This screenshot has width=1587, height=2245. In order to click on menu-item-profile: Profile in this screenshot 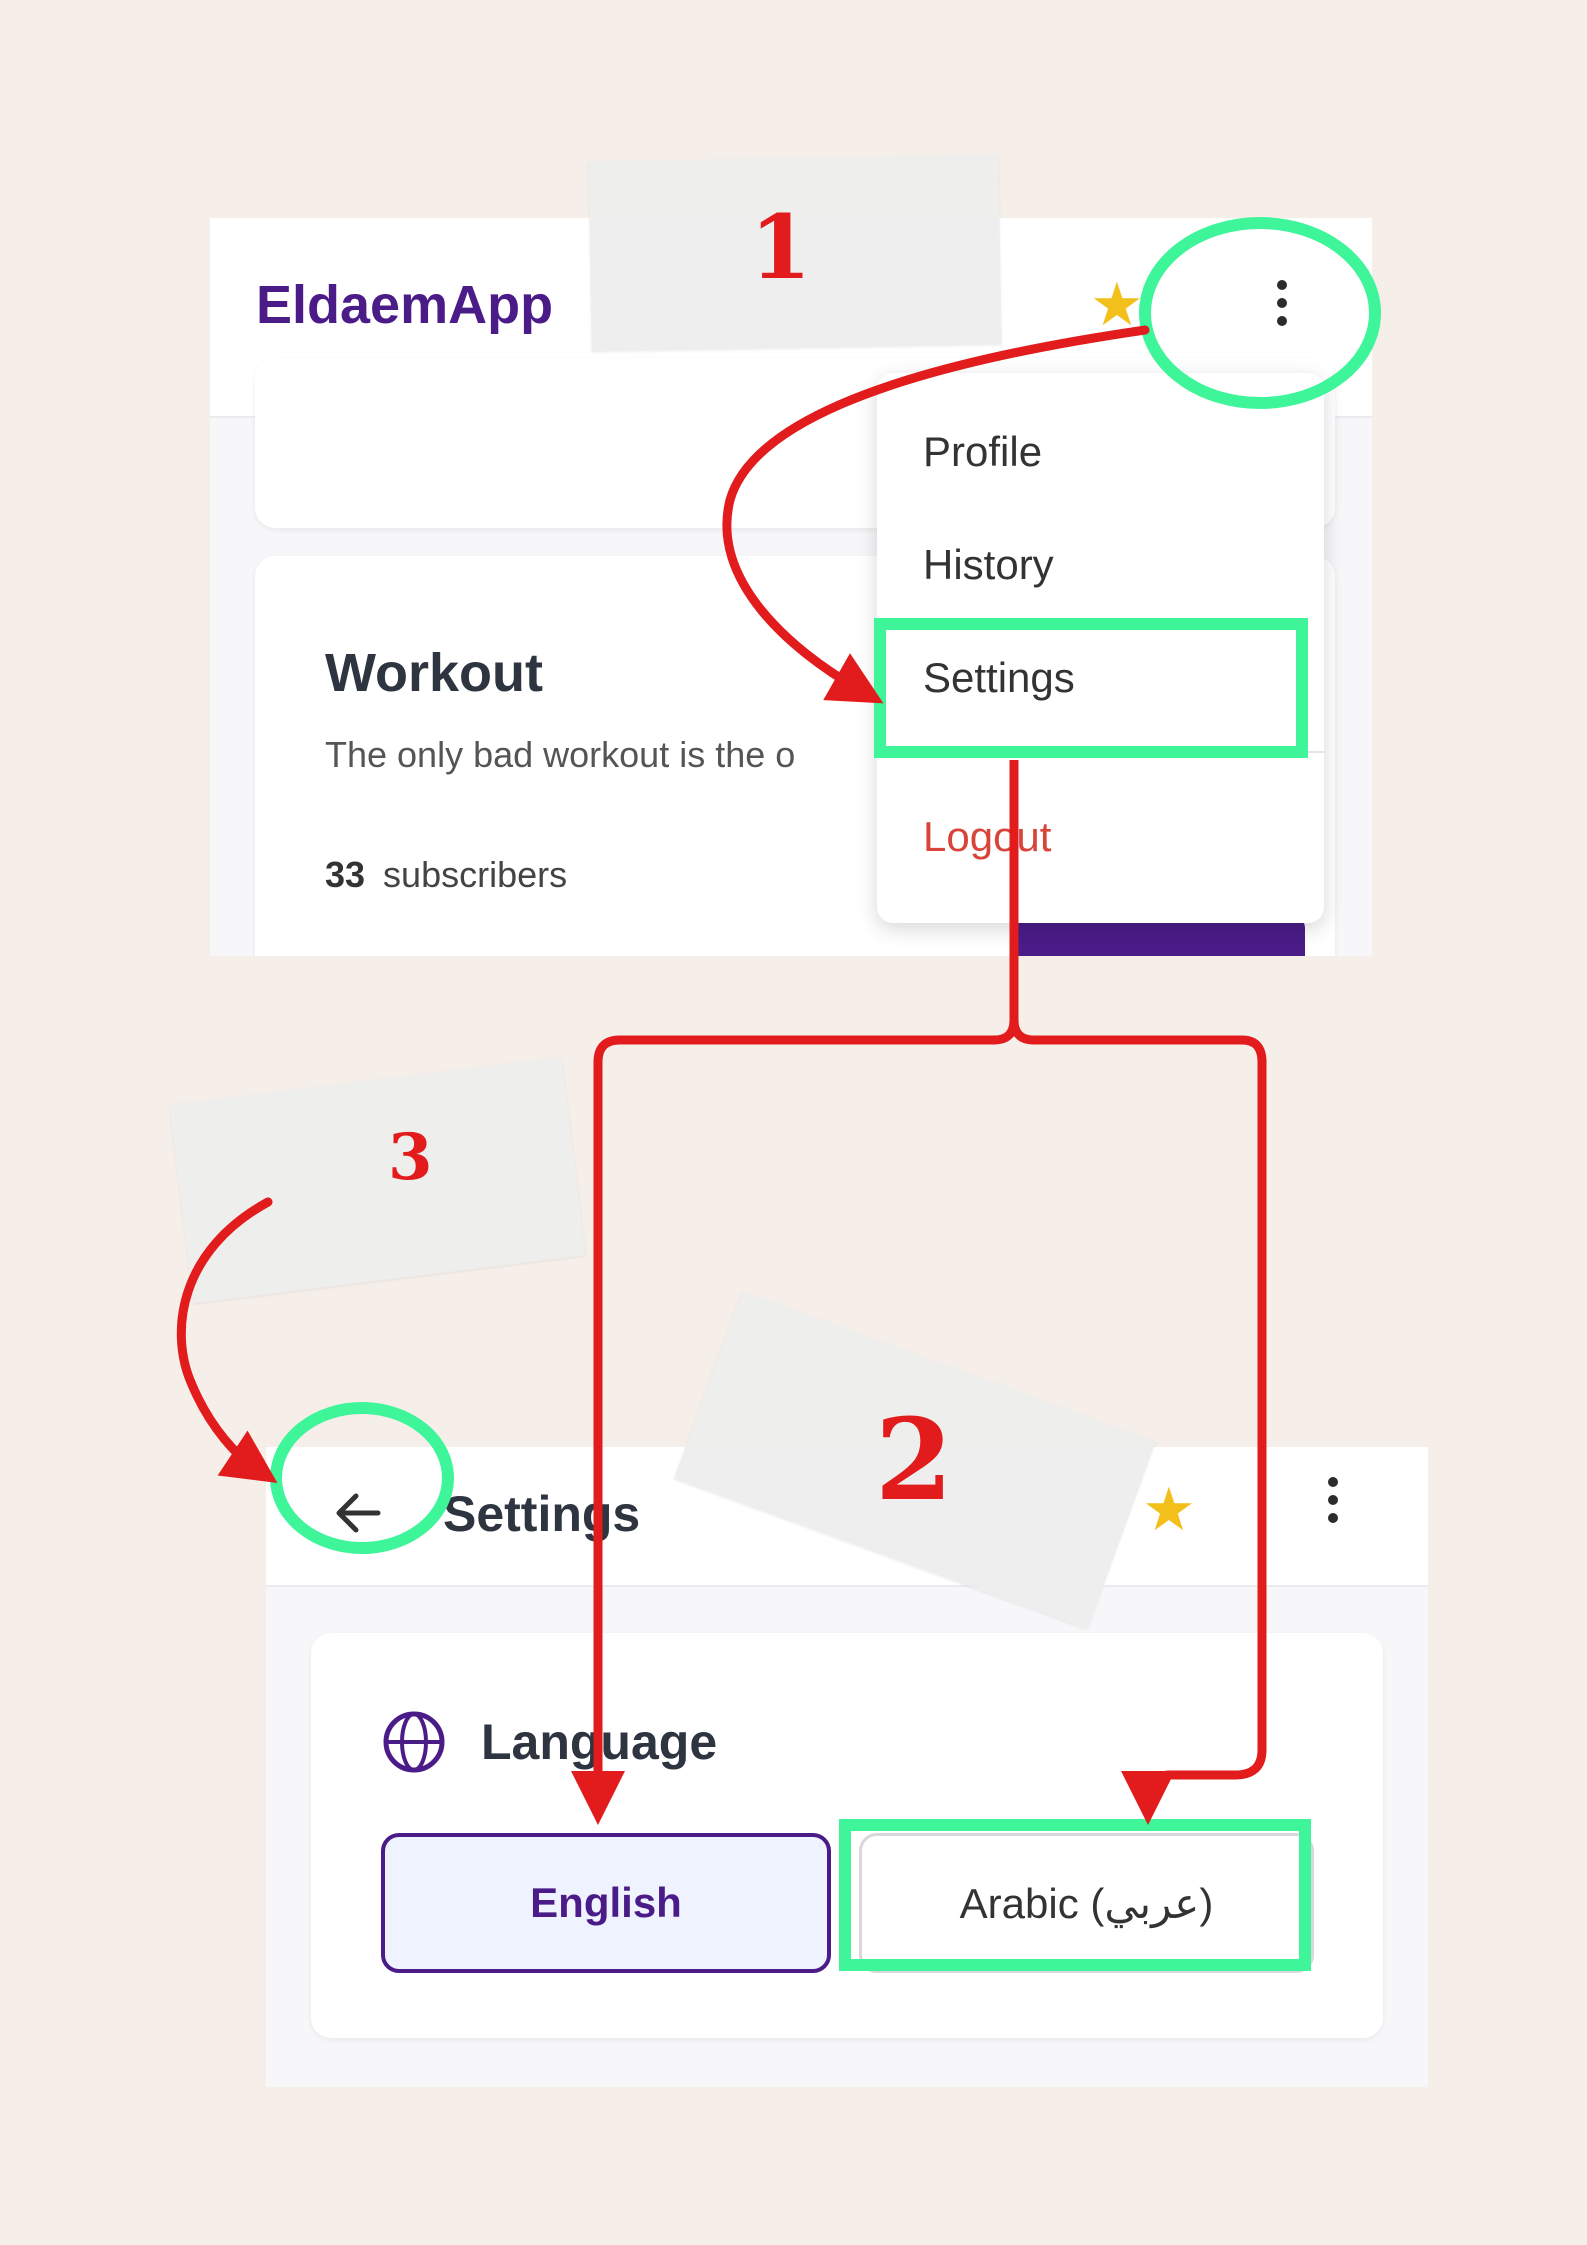, I will do `click(982, 452)`.